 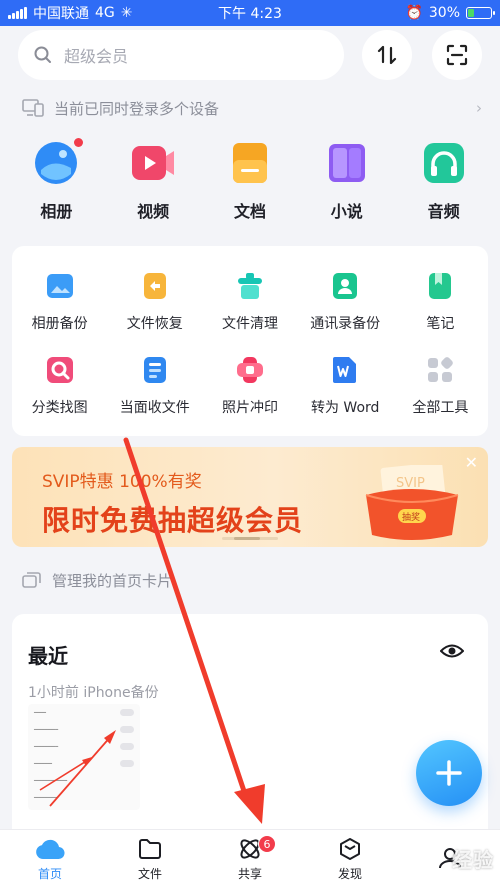 I want to click on chevron-right-icon: ›, so click(x=479, y=108).